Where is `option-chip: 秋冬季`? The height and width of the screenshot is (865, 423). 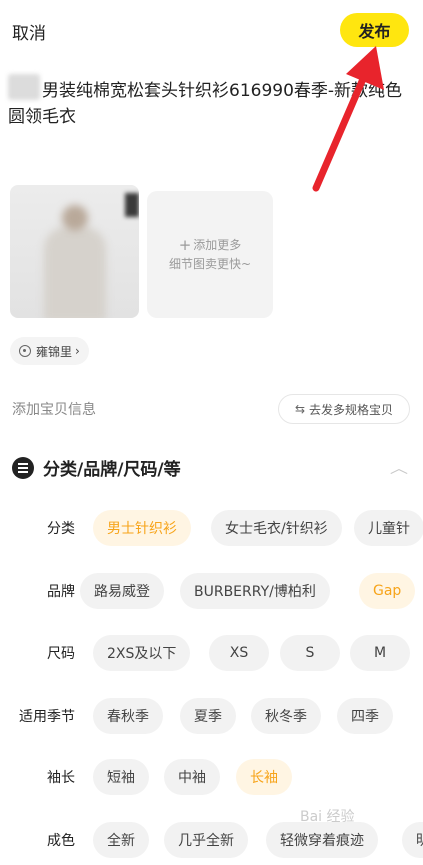 option-chip: 秋冬季 is located at coordinates (286, 716).